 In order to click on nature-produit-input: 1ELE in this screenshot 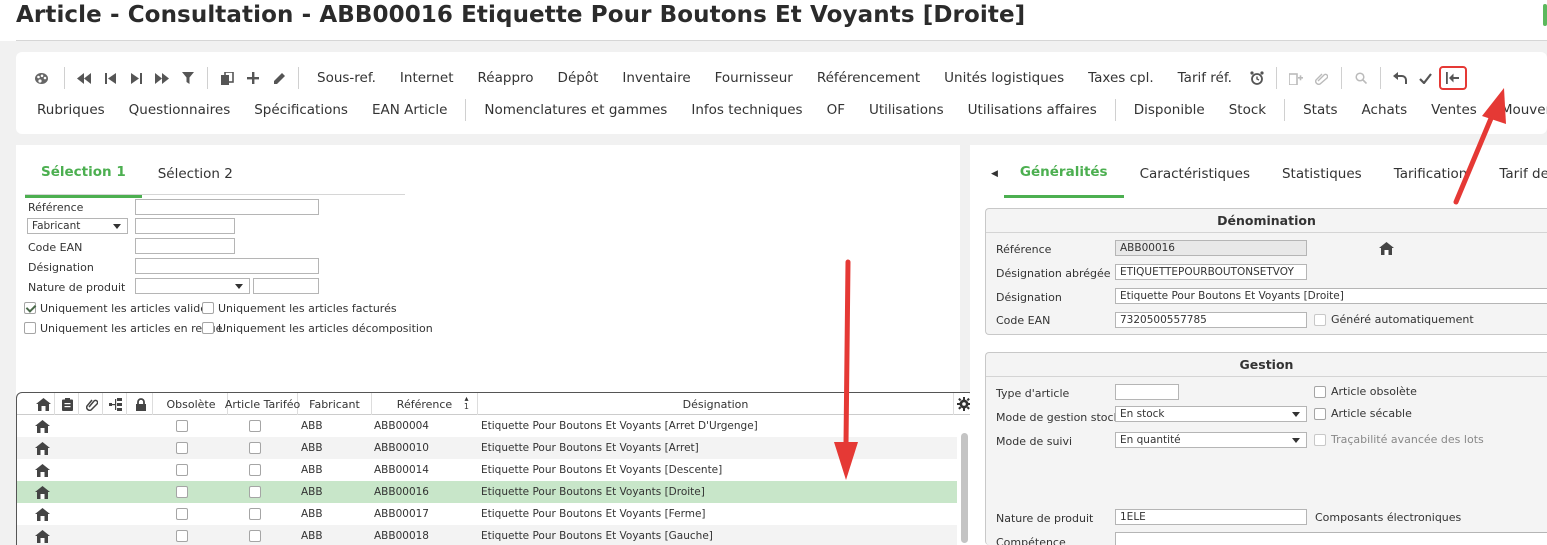, I will do `click(1211, 517)`.